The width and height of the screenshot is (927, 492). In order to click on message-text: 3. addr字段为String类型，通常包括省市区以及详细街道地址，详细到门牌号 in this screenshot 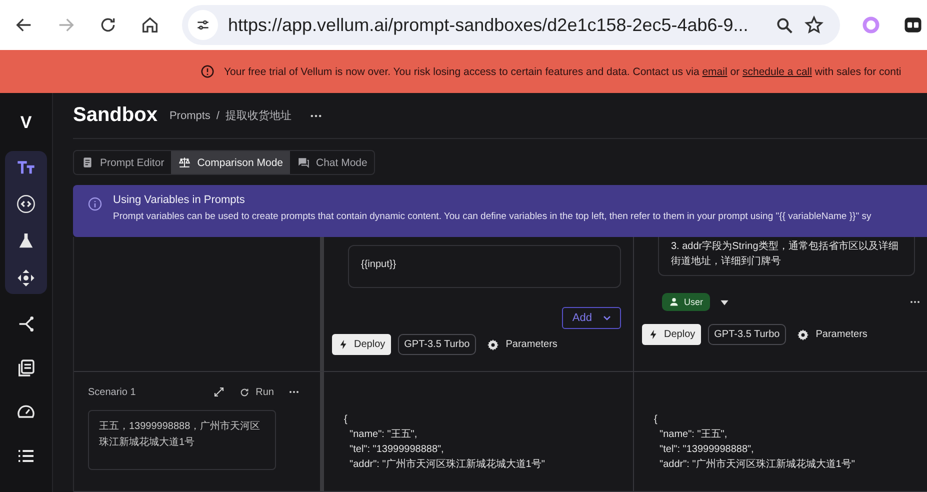, I will do `click(785, 254)`.